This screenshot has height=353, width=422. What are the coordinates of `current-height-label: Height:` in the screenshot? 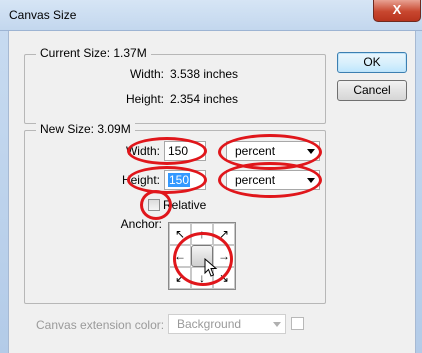 It's located at (144, 99).